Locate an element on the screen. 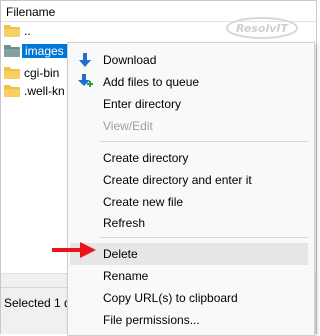 The height and width of the screenshot is (336, 320). status-text: Selected 1 d is located at coordinates (37, 303).